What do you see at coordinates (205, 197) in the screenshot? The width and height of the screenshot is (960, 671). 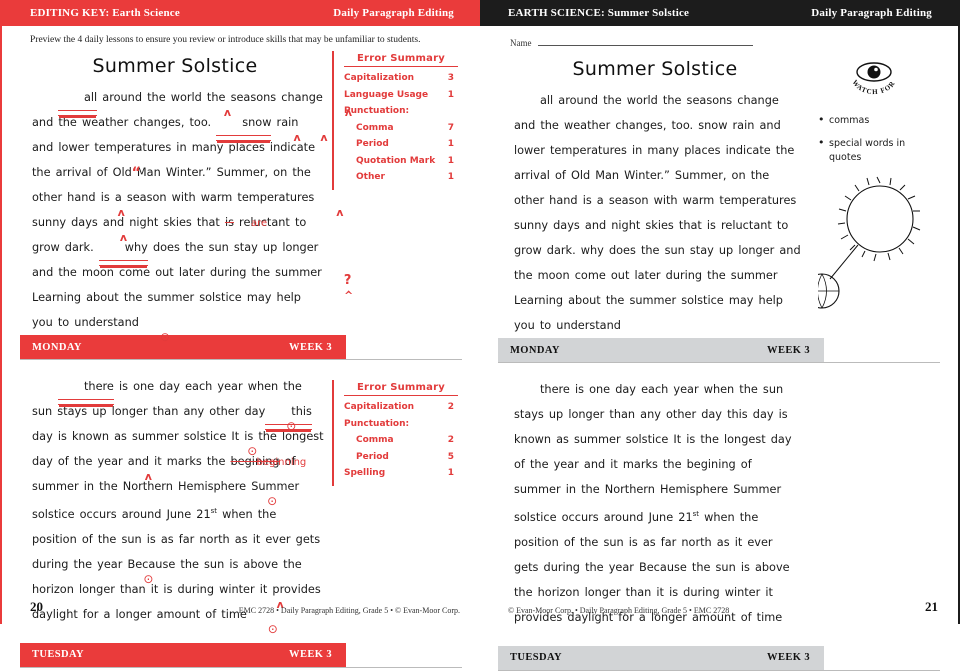 I see `passage-run: is a season with warm temperatures` at bounding box center [205, 197].